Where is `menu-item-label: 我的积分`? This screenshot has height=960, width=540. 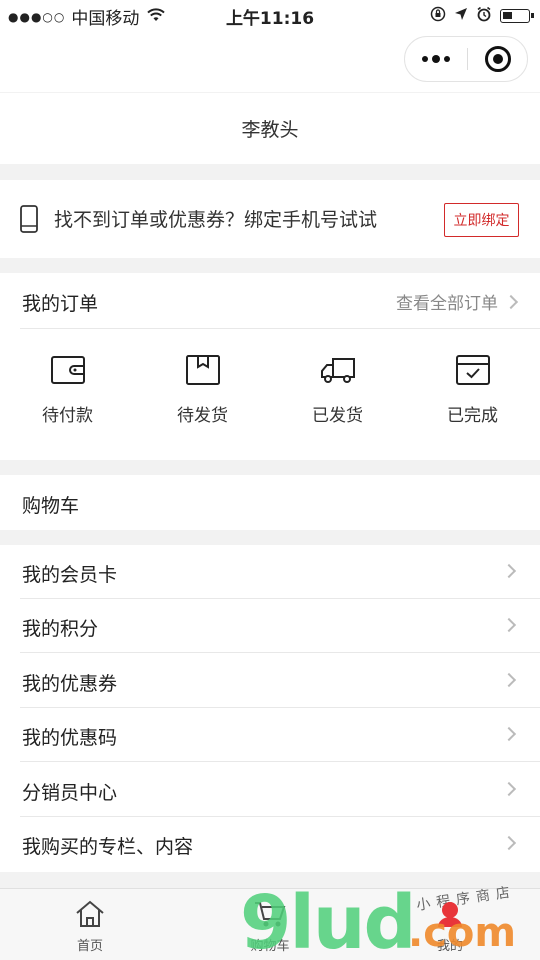 menu-item-label: 我的积分 is located at coordinates (60, 629).